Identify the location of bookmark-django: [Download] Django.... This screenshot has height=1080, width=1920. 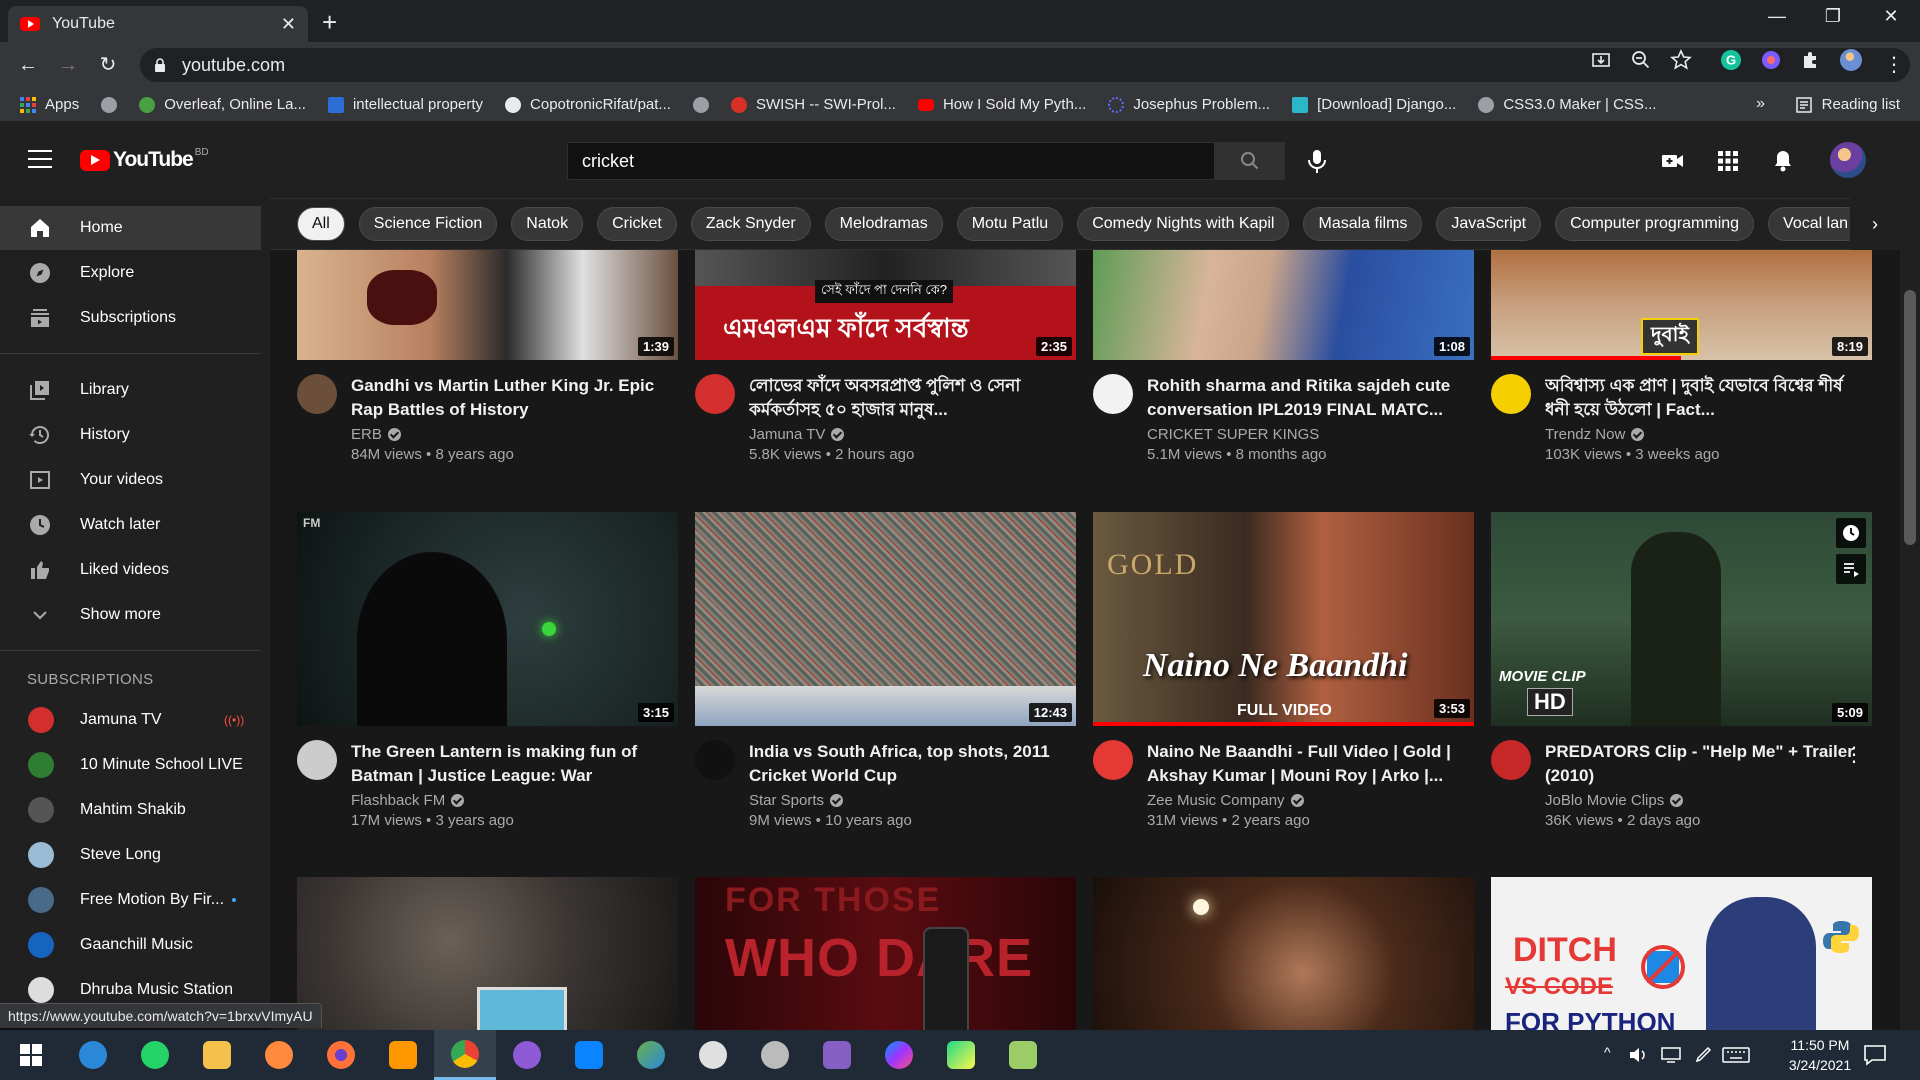
(1374, 104).